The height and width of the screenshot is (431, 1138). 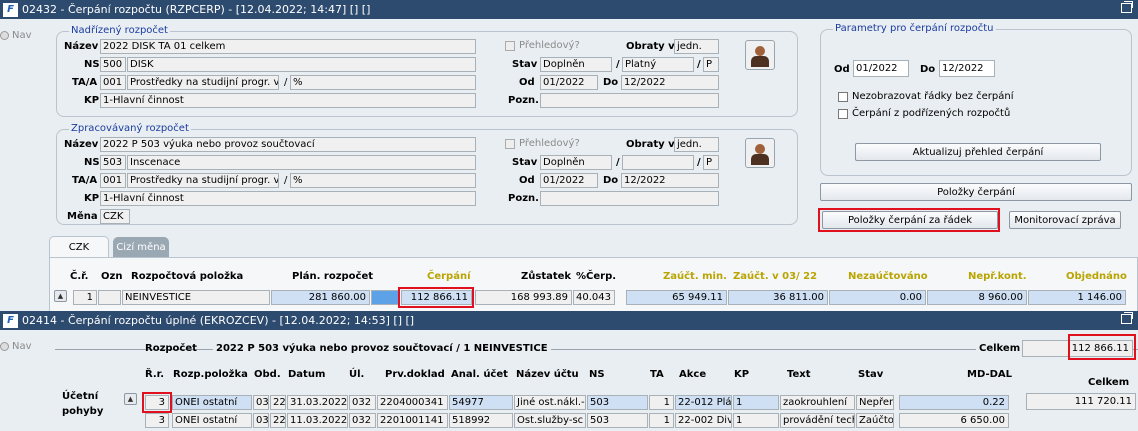 I want to click on param-od-input: 01/2022, so click(x=881, y=68).